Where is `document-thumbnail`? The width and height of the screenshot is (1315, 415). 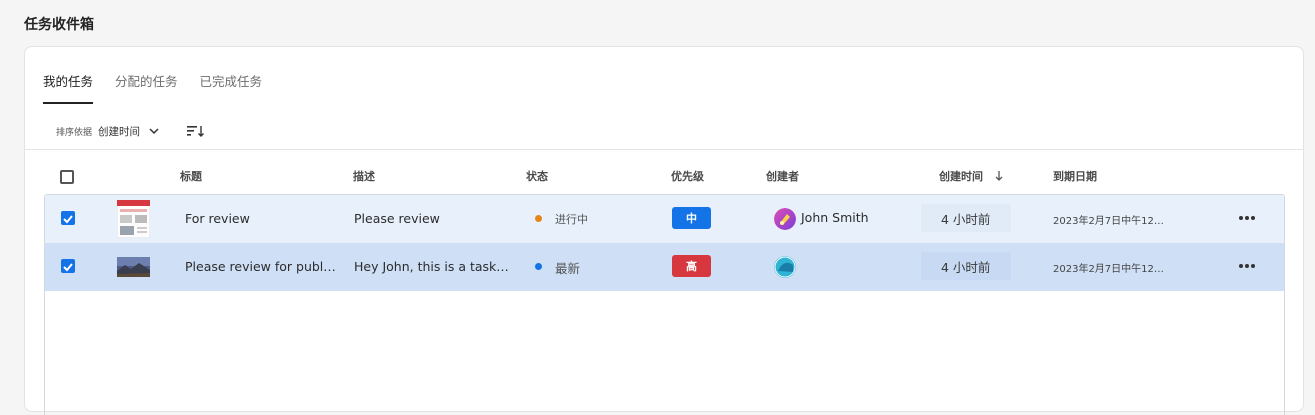 document-thumbnail is located at coordinates (133, 219).